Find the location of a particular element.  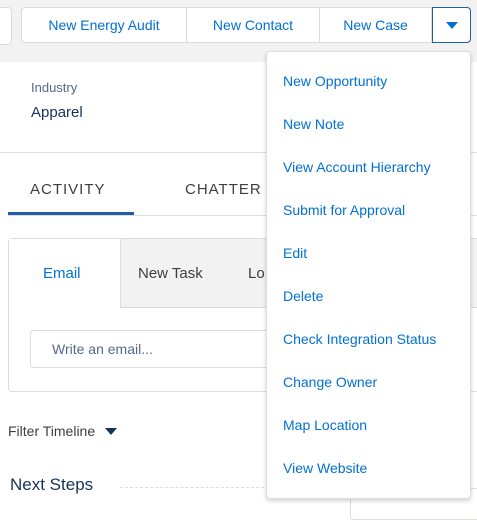

menu-item-map-location: Map Location is located at coordinates (325, 425).